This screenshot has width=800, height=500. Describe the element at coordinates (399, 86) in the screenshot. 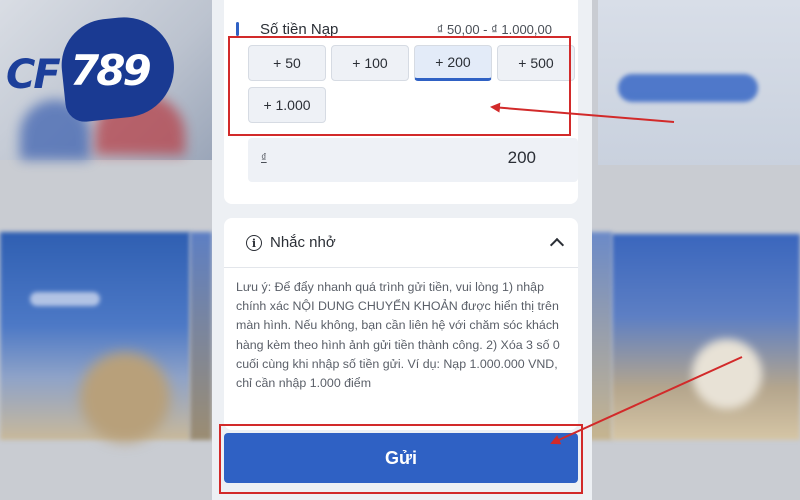

I see `highlight-box-amount-chips` at that location.